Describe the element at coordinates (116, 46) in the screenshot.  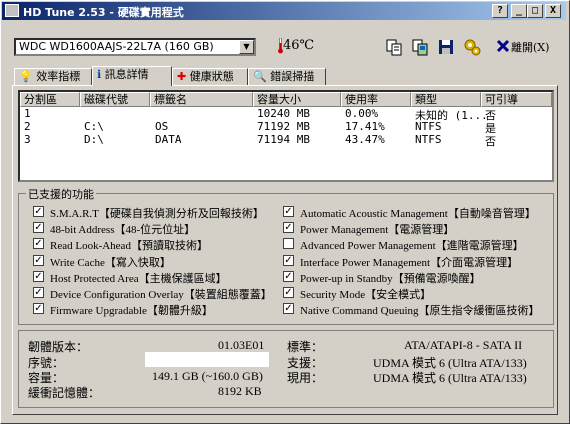
I see `drive-select-value: WDC WD1600AAJS-22L7A (160 GB)` at that location.